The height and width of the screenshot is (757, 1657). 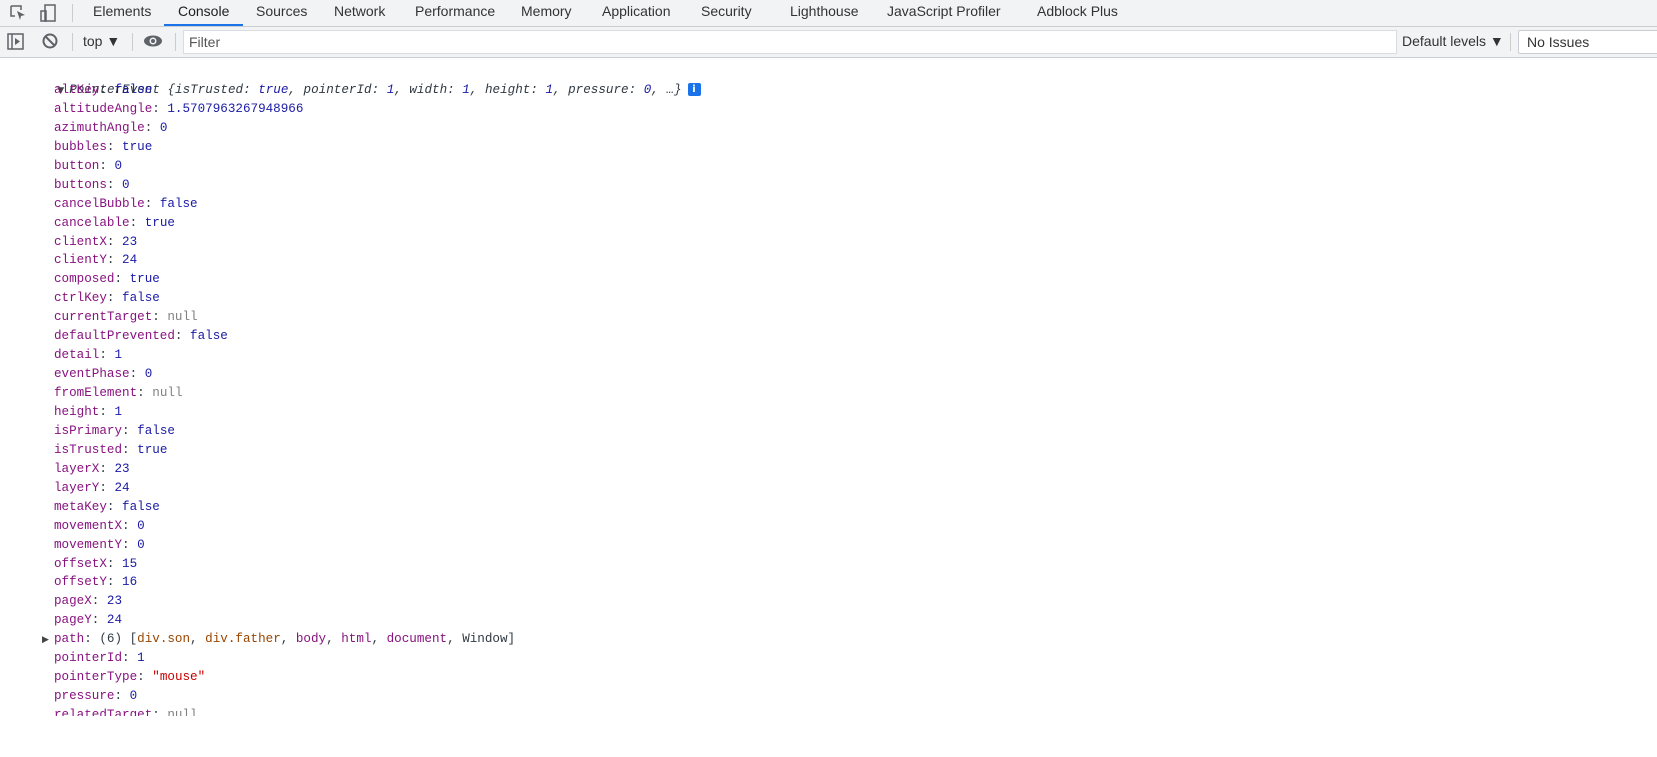 I want to click on property-key: button, so click(x=77, y=165).